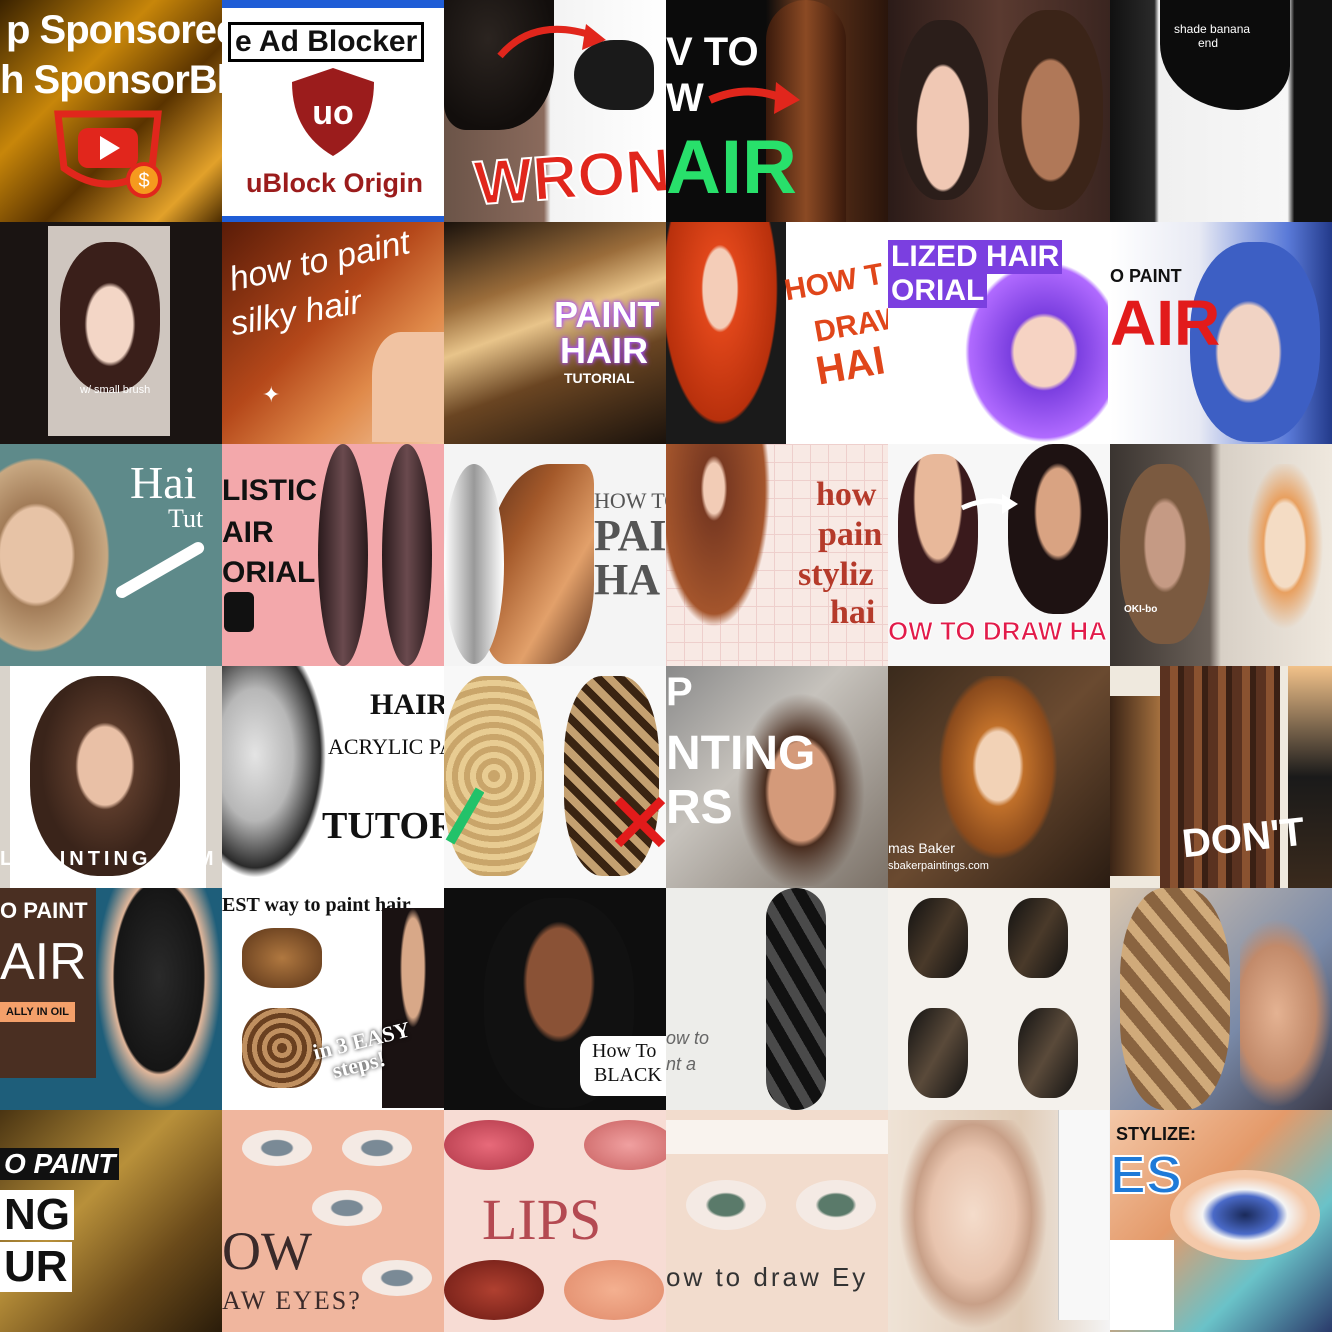  What do you see at coordinates (555, 333) in the screenshot?
I see `thumbnail-paint-hair-tutorial: PAINT HAIR TUTORIAL` at bounding box center [555, 333].